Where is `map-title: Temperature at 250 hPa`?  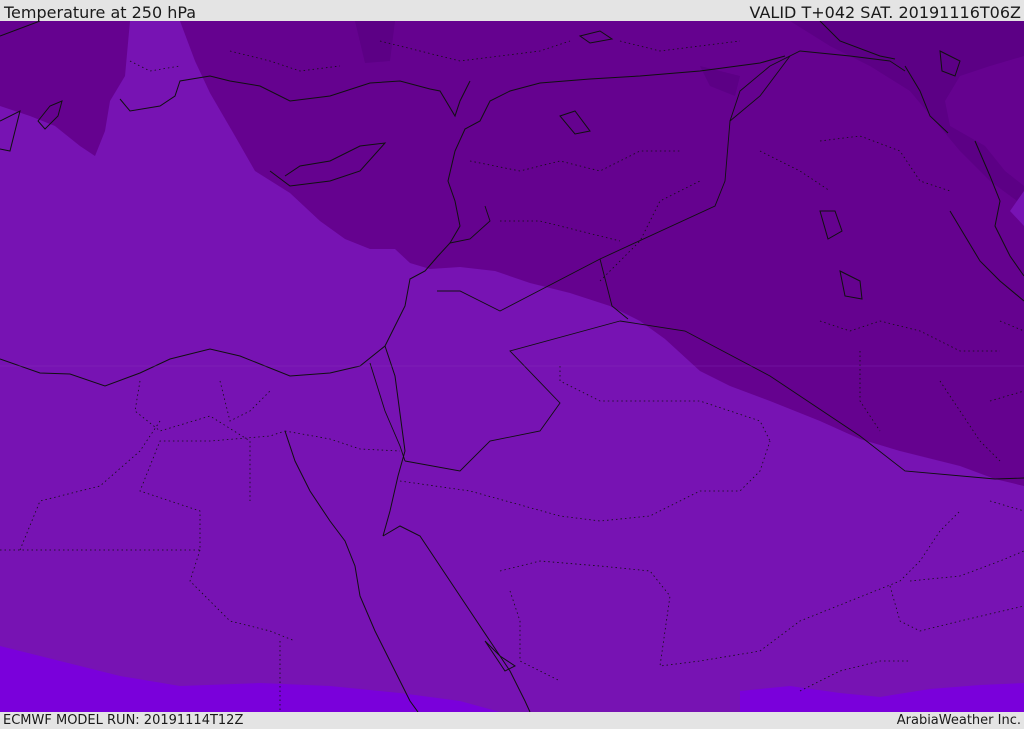
map-title: Temperature at 250 hPa is located at coordinates (100, 12).